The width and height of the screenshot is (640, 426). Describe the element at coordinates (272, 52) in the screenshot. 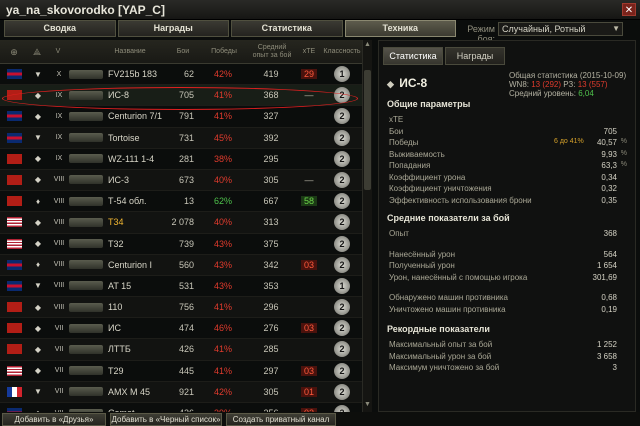

I see `col-avg-xp: Средний опыт за бой` at that location.